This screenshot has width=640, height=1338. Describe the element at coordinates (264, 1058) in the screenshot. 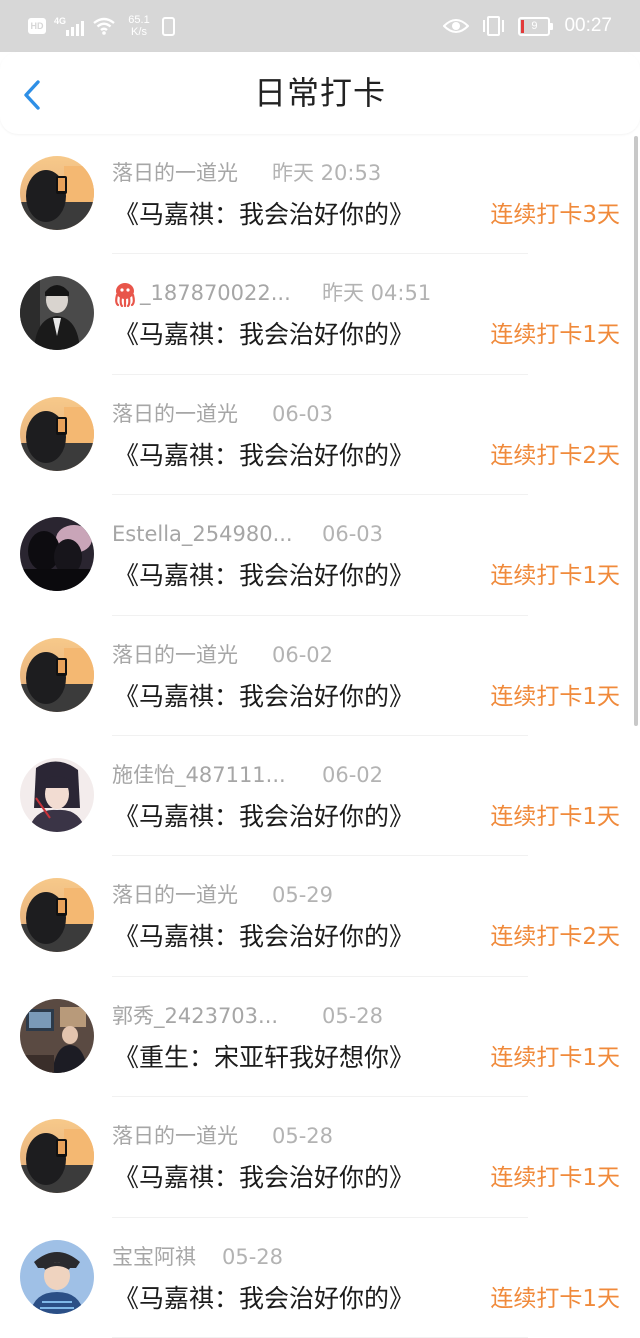

I see `book-title: 《重生：宋亚轩我好想你》` at that location.